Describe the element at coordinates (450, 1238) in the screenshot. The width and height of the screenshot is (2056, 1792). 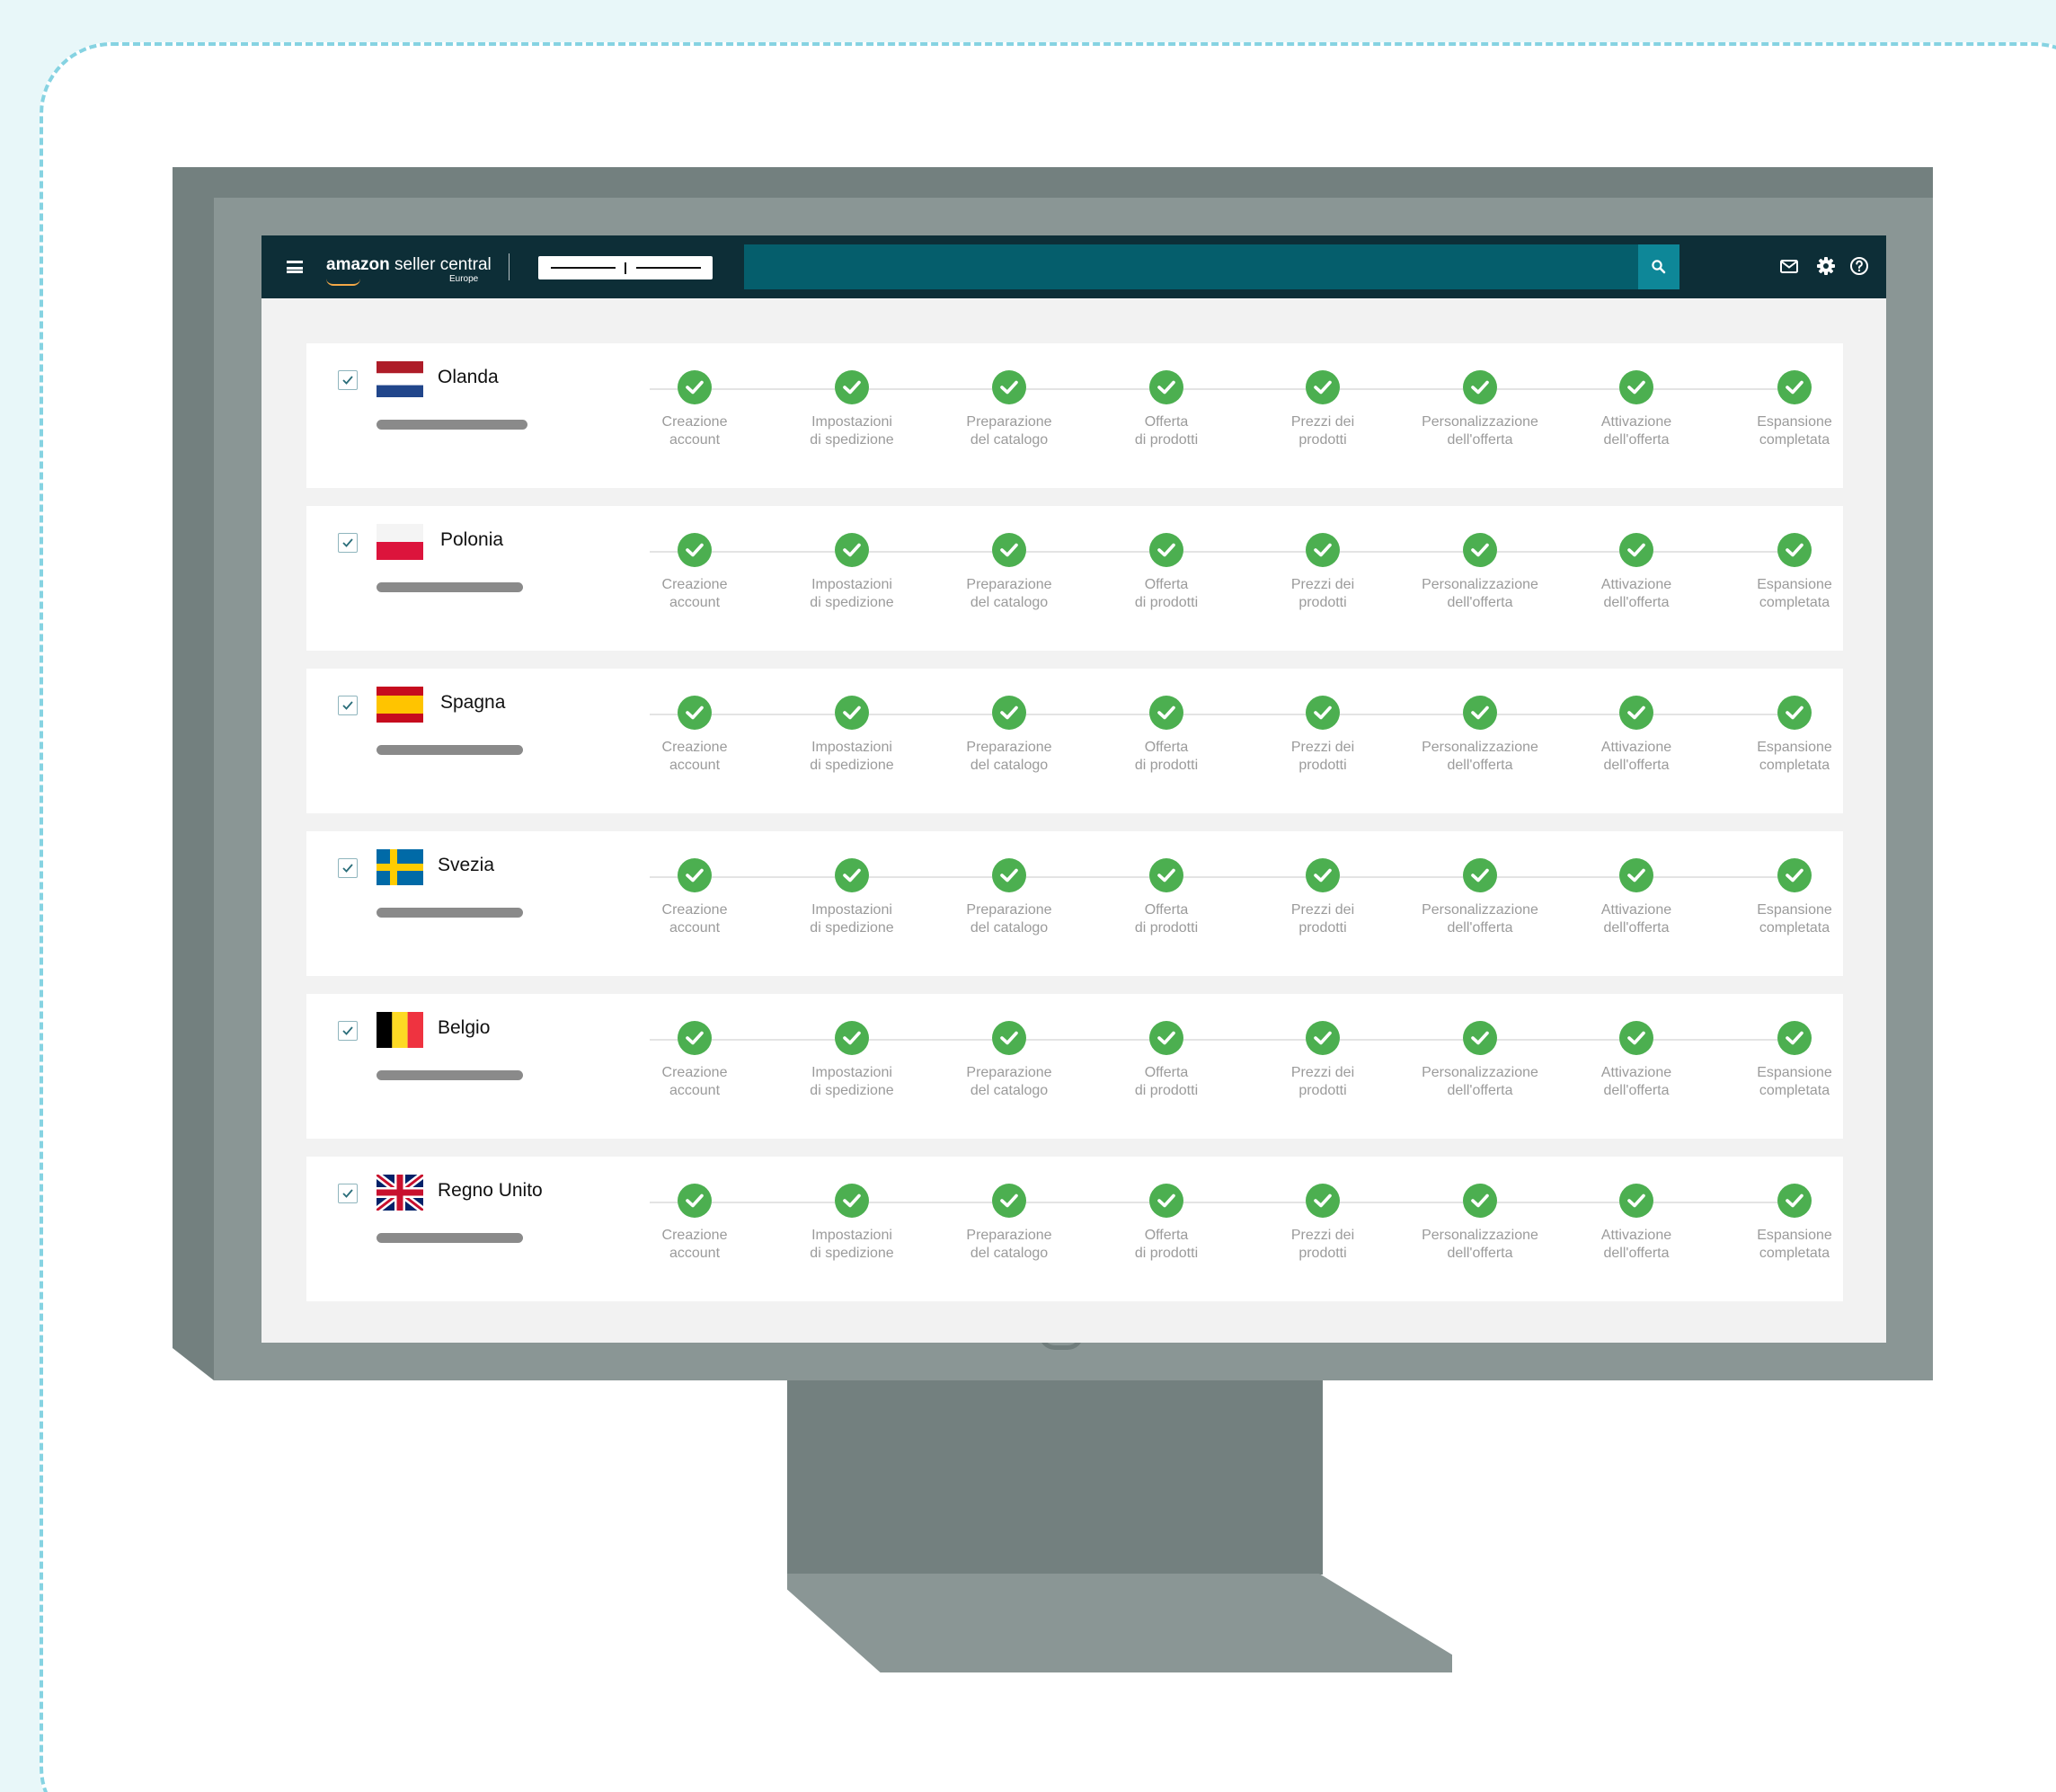
I see `country-progress-placeholder` at that location.